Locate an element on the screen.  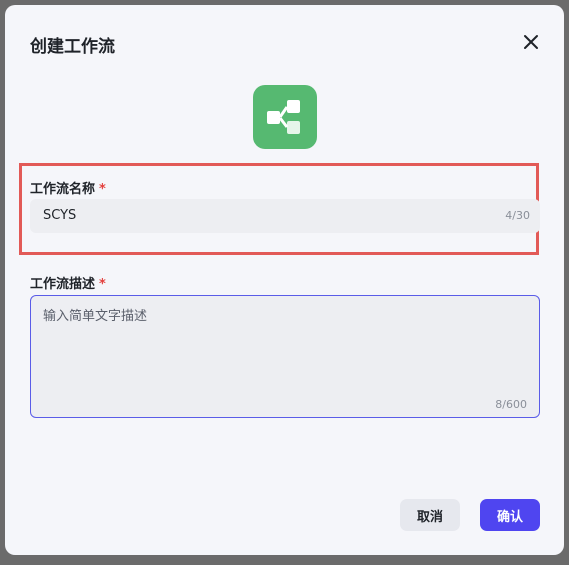
close-icon is located at coordinates (531, 42).